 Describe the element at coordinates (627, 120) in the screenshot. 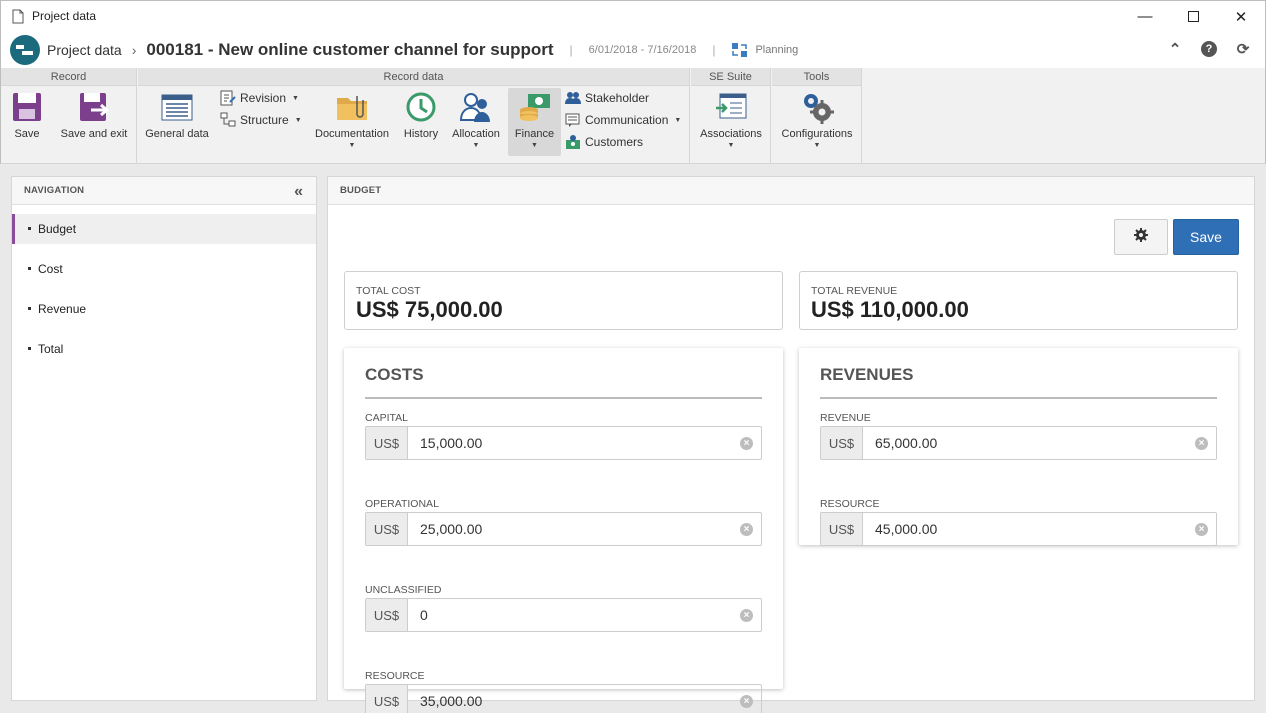

I see `communication-label: Communication` at that location.